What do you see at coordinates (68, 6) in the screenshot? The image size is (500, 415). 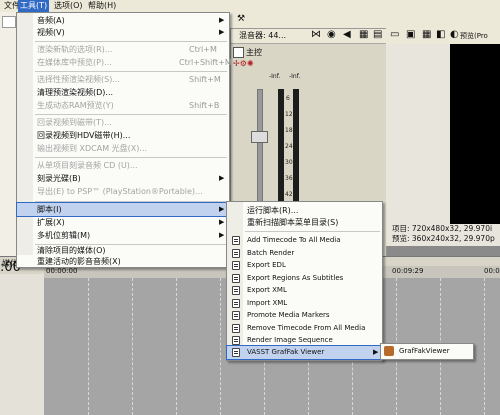 I see `menu-options: 选项(O)` at bounding box center [68, 6].